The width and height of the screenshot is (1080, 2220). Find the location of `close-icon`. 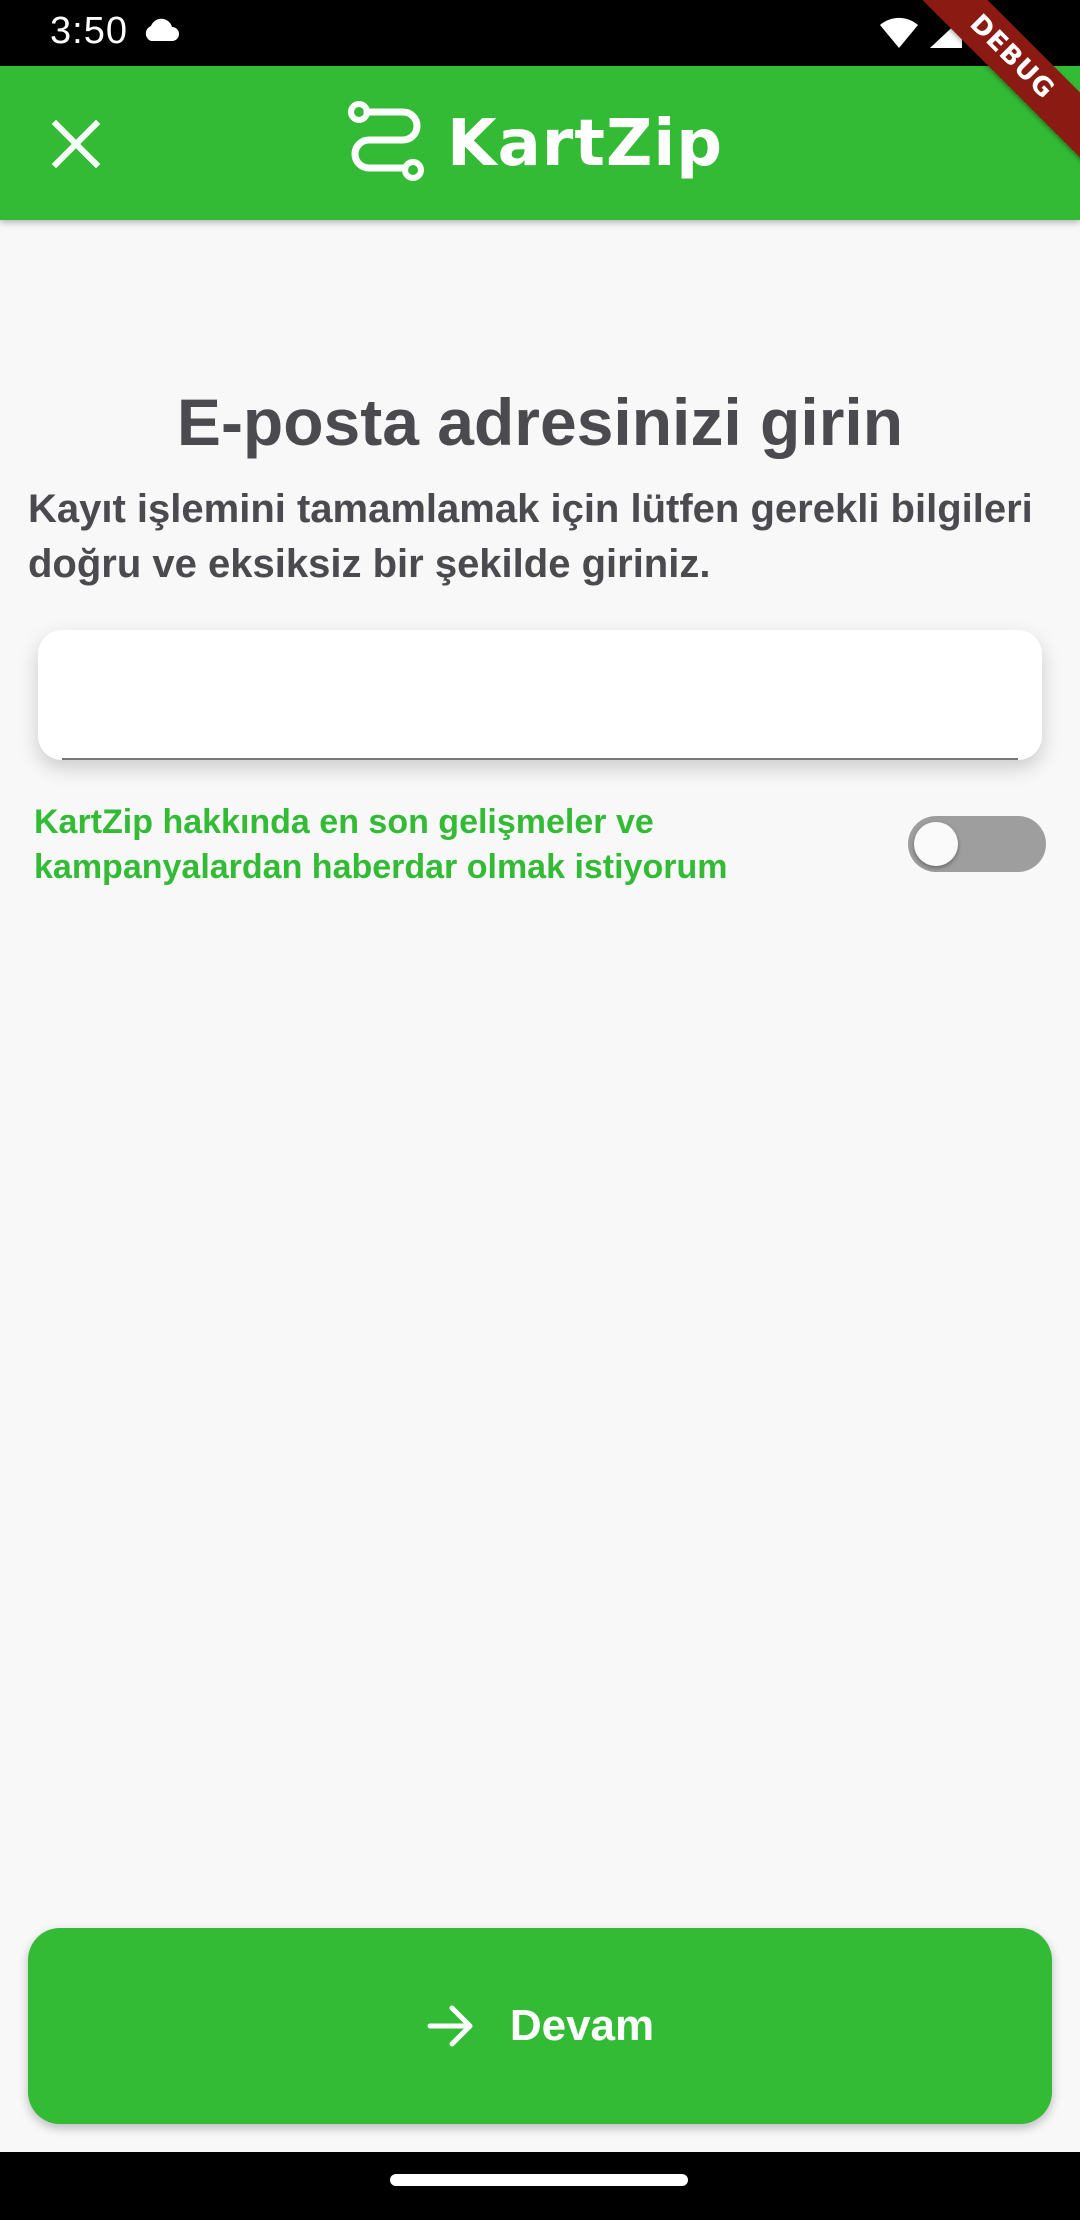

close-icon is located at coordinates (76, 144).